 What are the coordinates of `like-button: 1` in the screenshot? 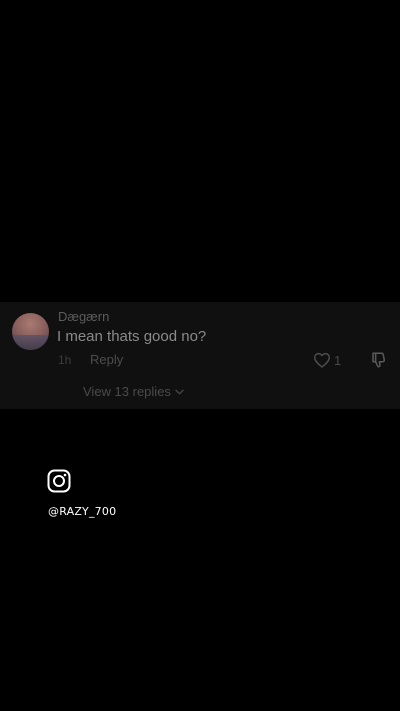 It's located at (327, 360).